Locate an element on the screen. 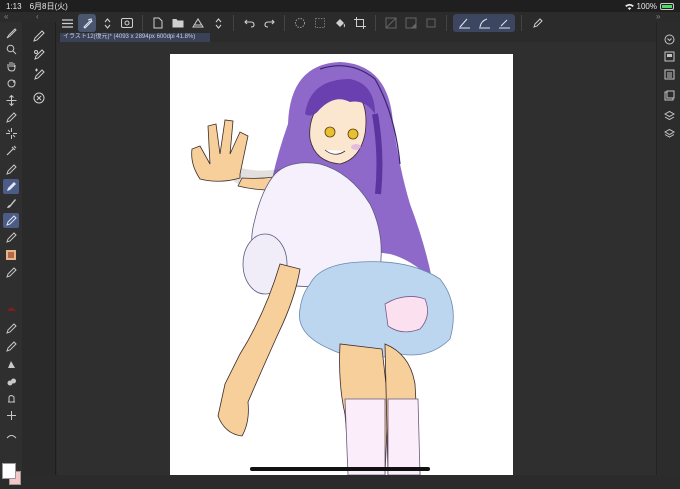 Image resolution: width=680 pixels, height=489 pixels. sub-tool-palette is located at coordinates (39, 248).